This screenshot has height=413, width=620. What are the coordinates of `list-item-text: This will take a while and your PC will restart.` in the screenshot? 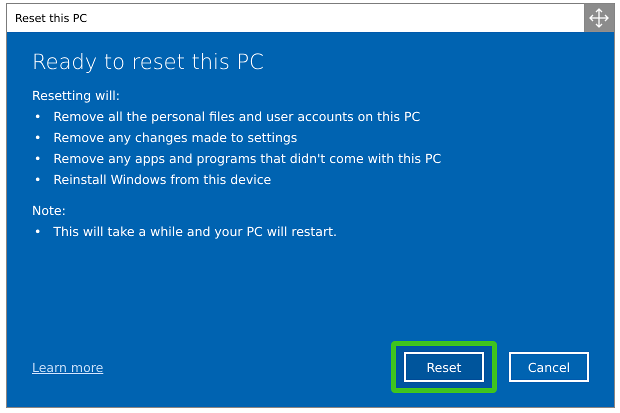 It's located at (195, 231).